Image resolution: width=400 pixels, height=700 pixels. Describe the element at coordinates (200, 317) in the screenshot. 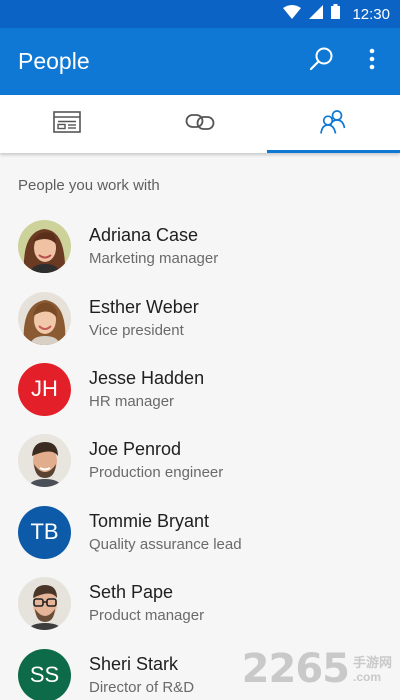

I see `list-item: Esther Weber Vice president` at that location.